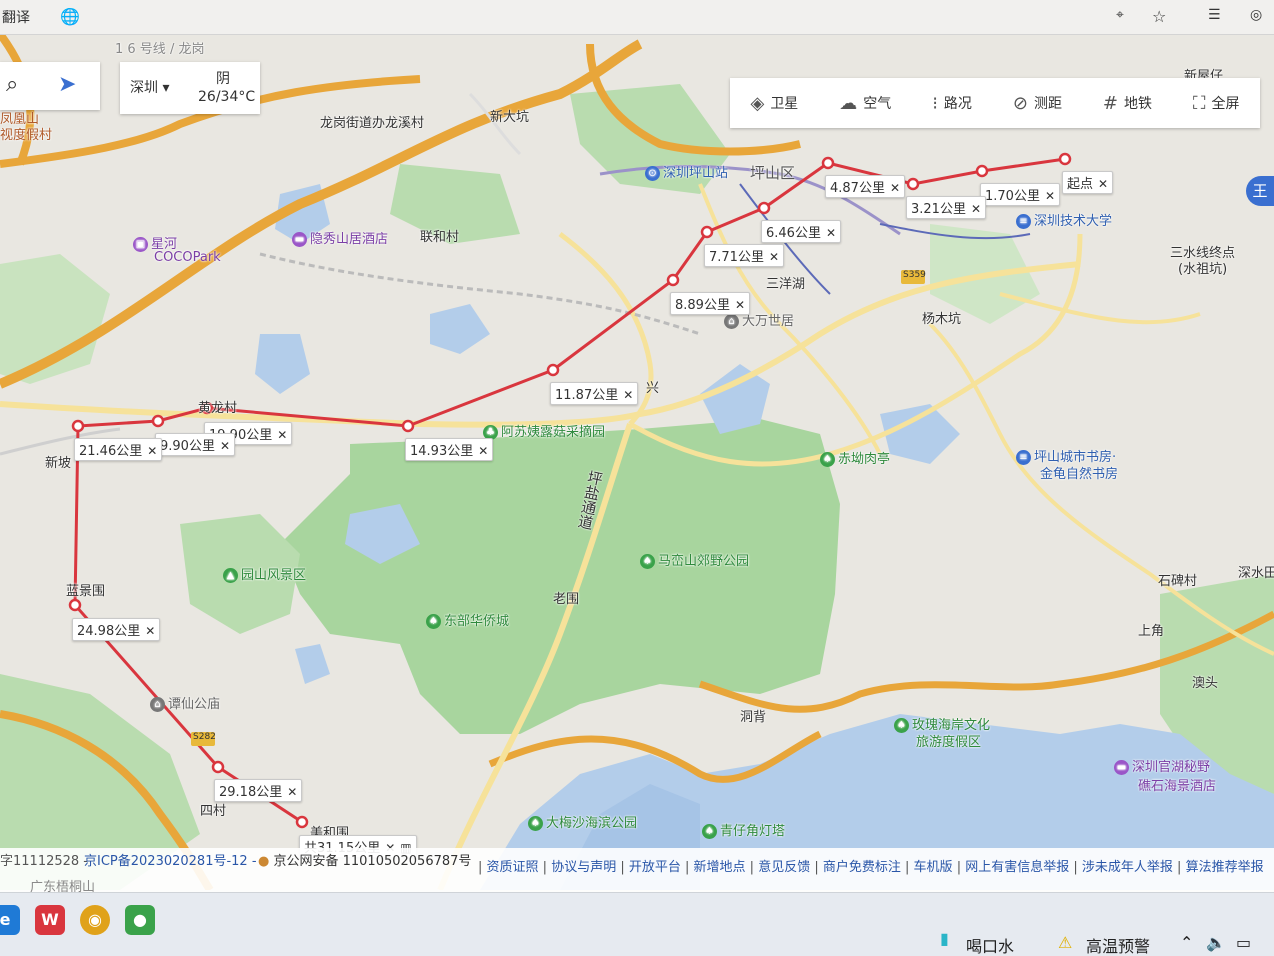 The width and height of the screenshot is (1274, 956). I want to click on traffic-button: ⁝ 路况, so click(952, 103).